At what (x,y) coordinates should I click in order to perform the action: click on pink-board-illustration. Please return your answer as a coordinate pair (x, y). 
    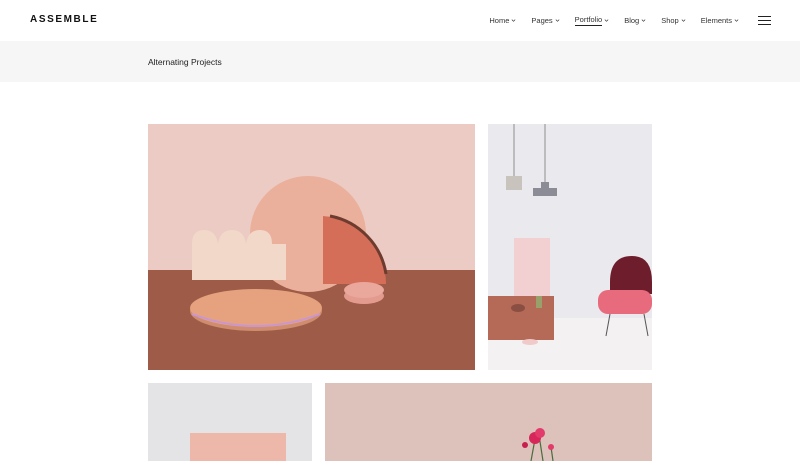
    Looking at the image, I should click on (230, 422).